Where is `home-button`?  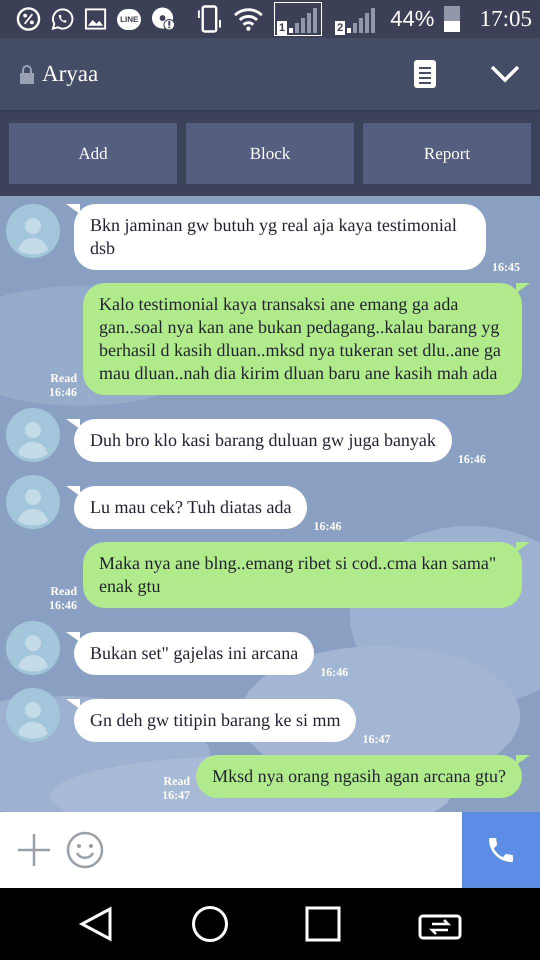
home-button is located at coordinates (209, 924).